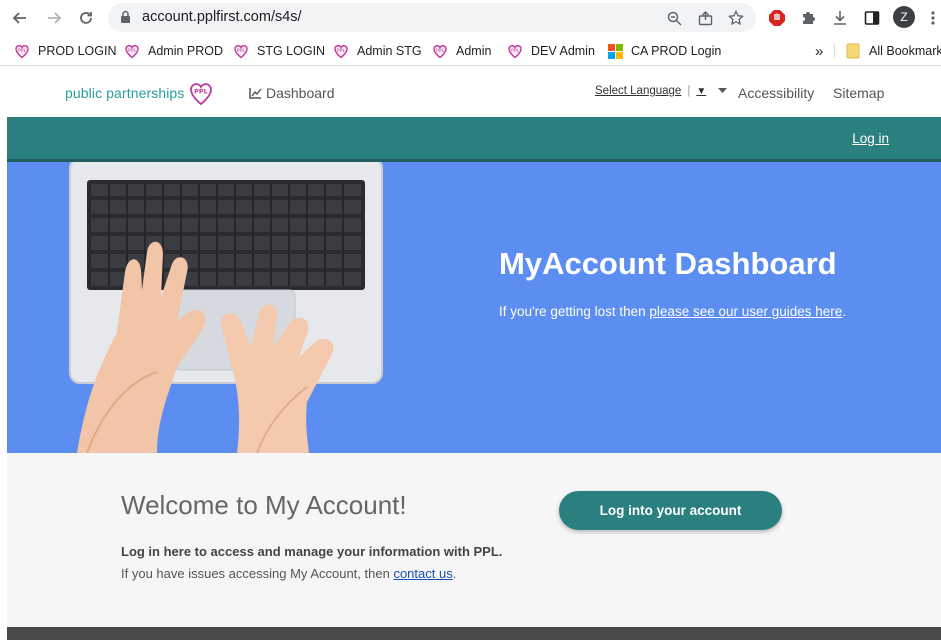 This screenshot has height=640, width=941. What do you see at coordinates (840, 18) in the screenshot?
I see `download-icon` at bounding box center [840, 18].